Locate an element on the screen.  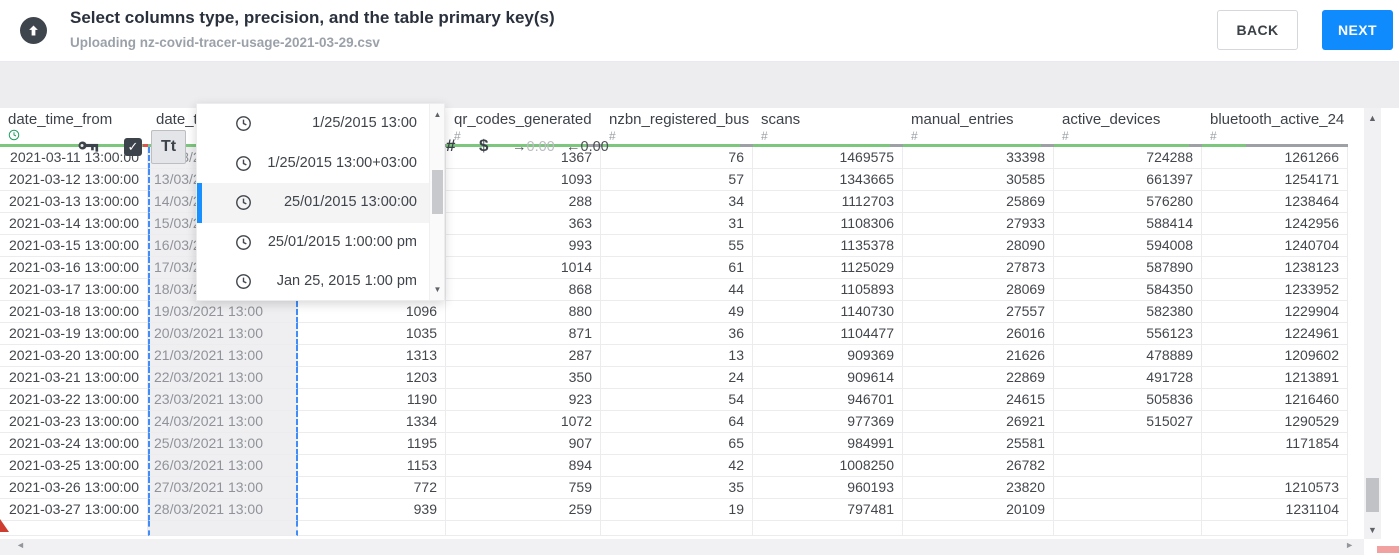
table-cell: 909614 is located at coordinates (828, 378).